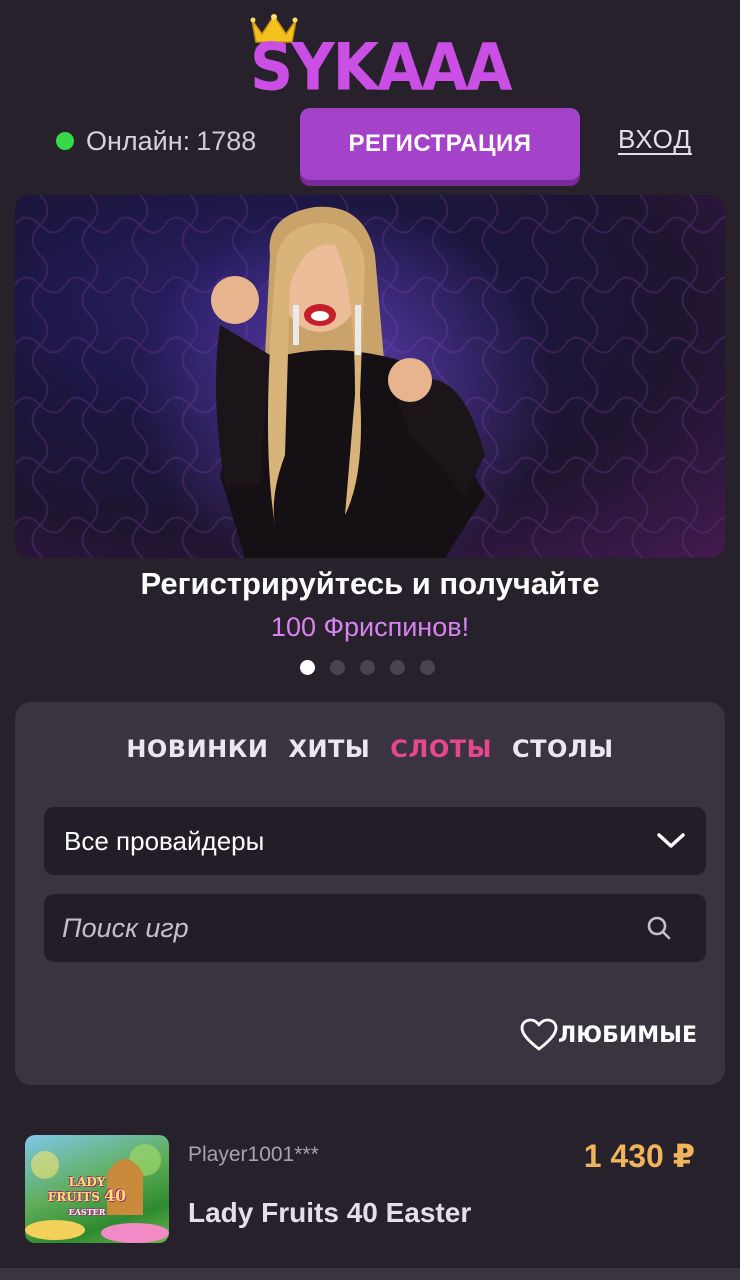 The height and width of the screenshot is (1280, 740). Describe the element at coordinates (65, 141) in the screenshot. I see `online-status-dot` at that location.